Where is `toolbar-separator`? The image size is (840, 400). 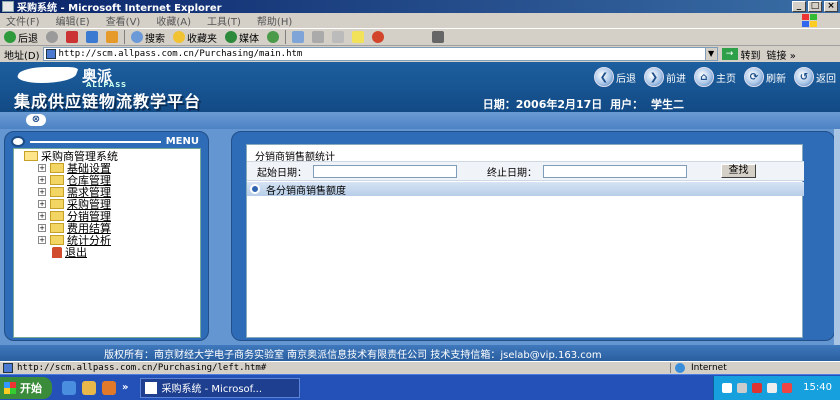
toolbar-separator is located at coordinates (285, 37).